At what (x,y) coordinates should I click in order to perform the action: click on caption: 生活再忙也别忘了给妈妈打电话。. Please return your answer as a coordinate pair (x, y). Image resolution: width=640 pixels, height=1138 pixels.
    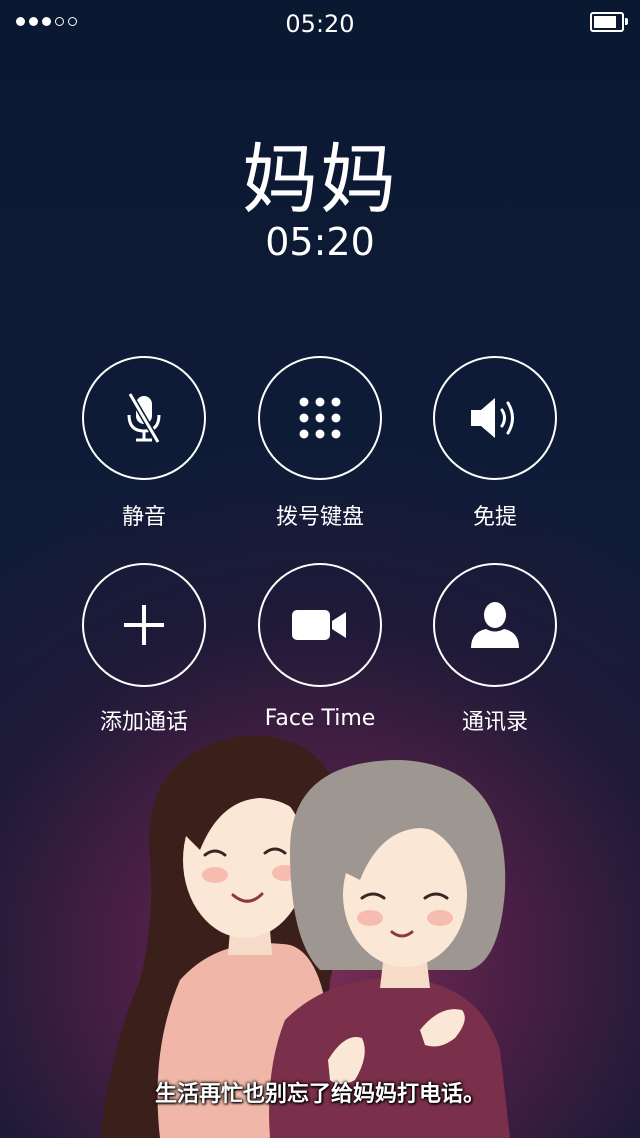
    Looking at the image, I should click on (319, 1094).